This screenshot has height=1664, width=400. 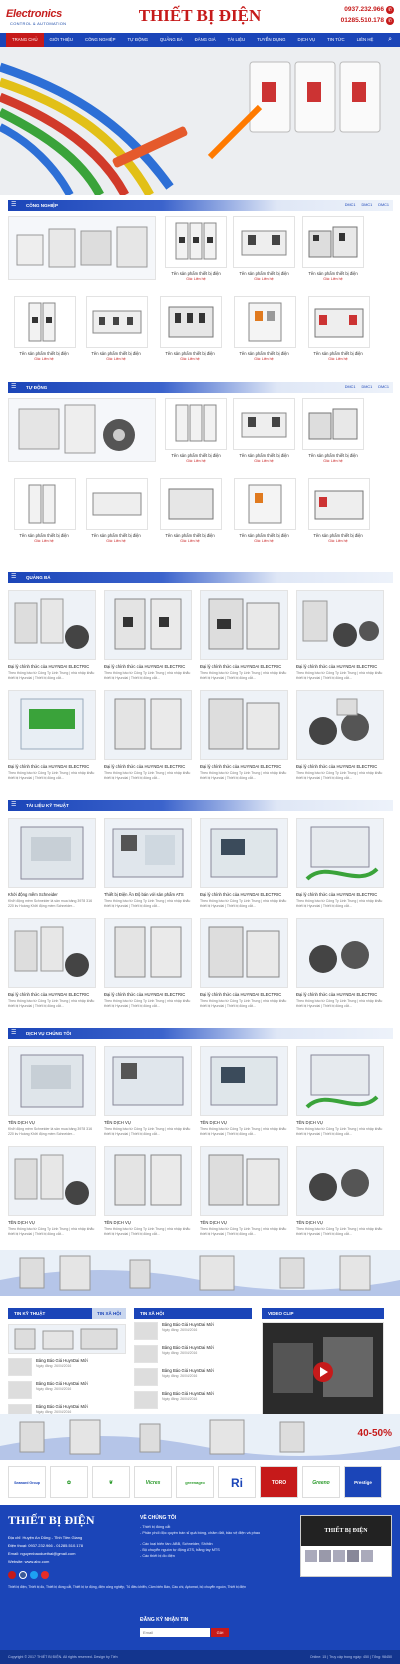 What do you see at coordinates (346, 1546) in the screenshot?
I see `facebook-widget: THIẾT BỊ ĐIỆN` at bounding box center [346, 1546].